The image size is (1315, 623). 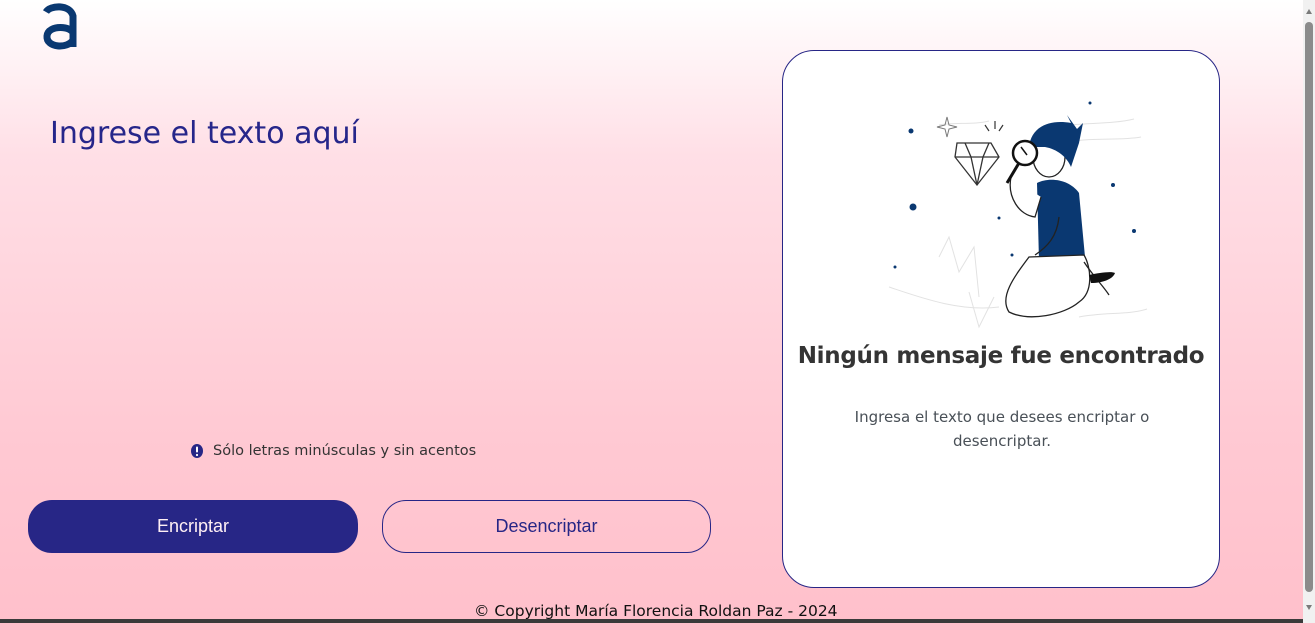 I want to click on scroll-up-arrow-icon, so click(x=1309, y=11).